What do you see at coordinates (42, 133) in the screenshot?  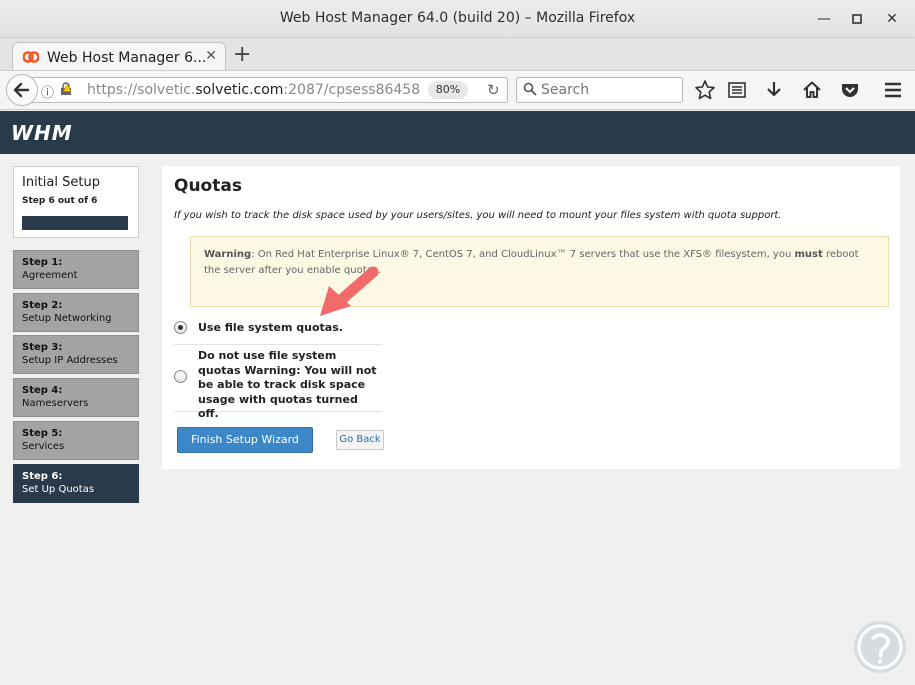 I see `whm-logo: WHM` at bounding box center [42, 133].